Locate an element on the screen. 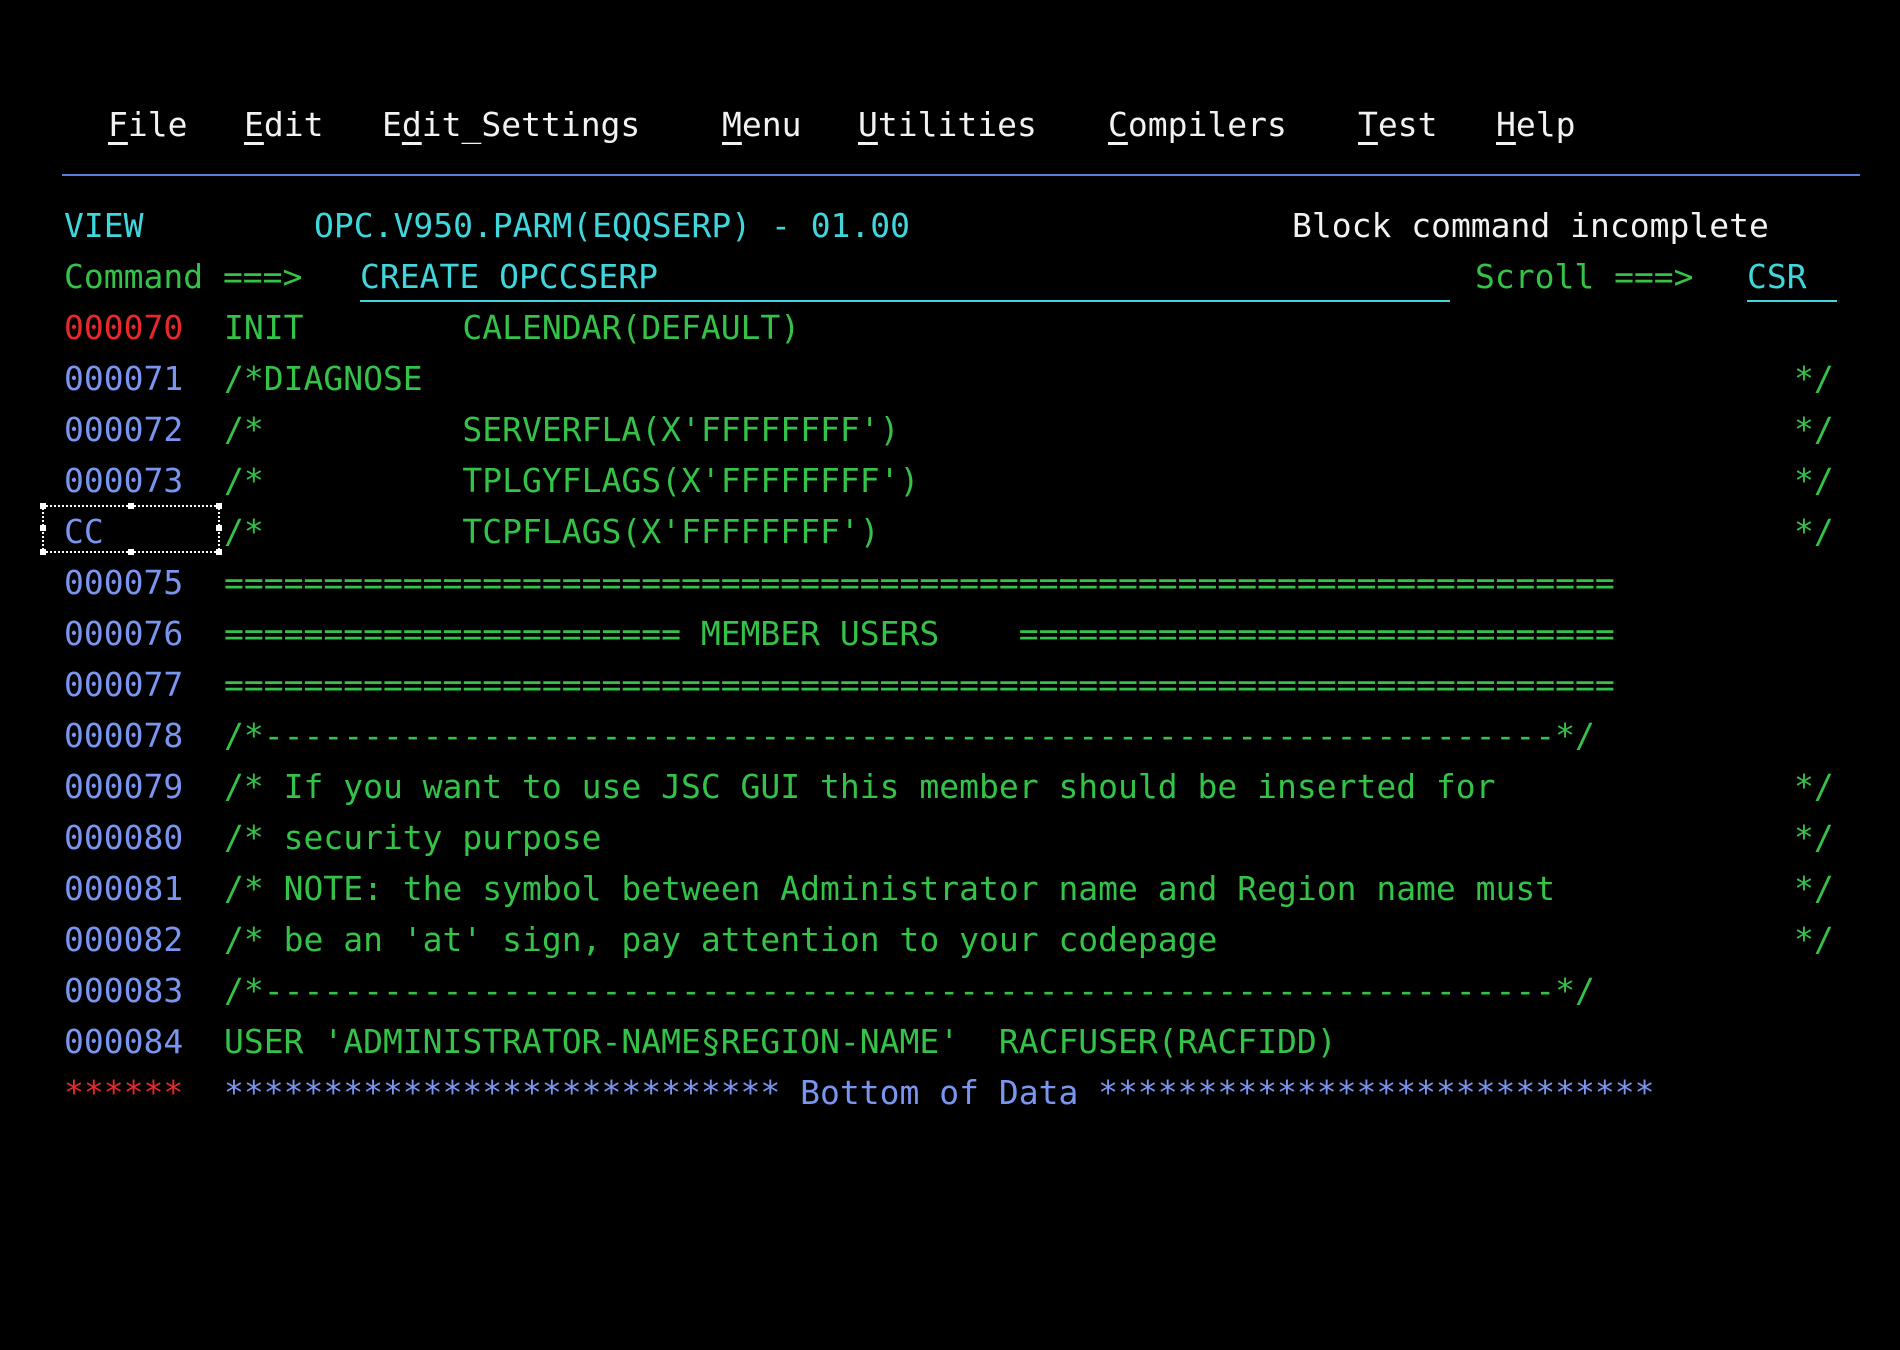 This screenshot has width=1900, height=1350. menu-compilers: Compilers is located at coordinates (1197, 125).